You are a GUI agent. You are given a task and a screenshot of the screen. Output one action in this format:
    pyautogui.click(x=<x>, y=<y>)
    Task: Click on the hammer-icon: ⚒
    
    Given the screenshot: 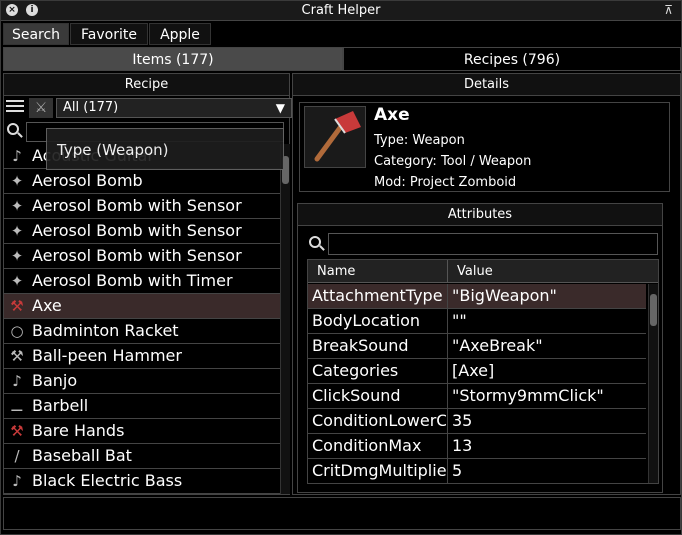 What is the action you would take?
    pyautogui.click(x=17, y=356)
    